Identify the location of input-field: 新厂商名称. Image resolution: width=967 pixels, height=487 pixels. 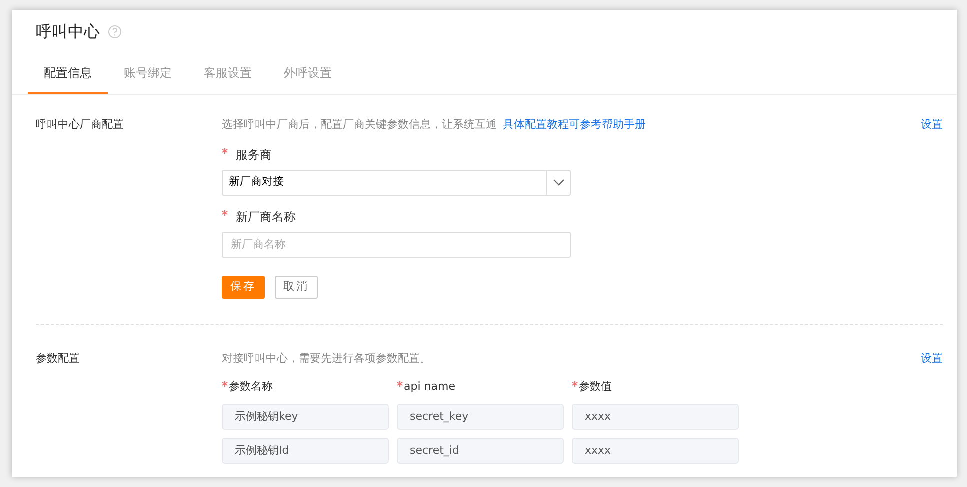
(396, 245).